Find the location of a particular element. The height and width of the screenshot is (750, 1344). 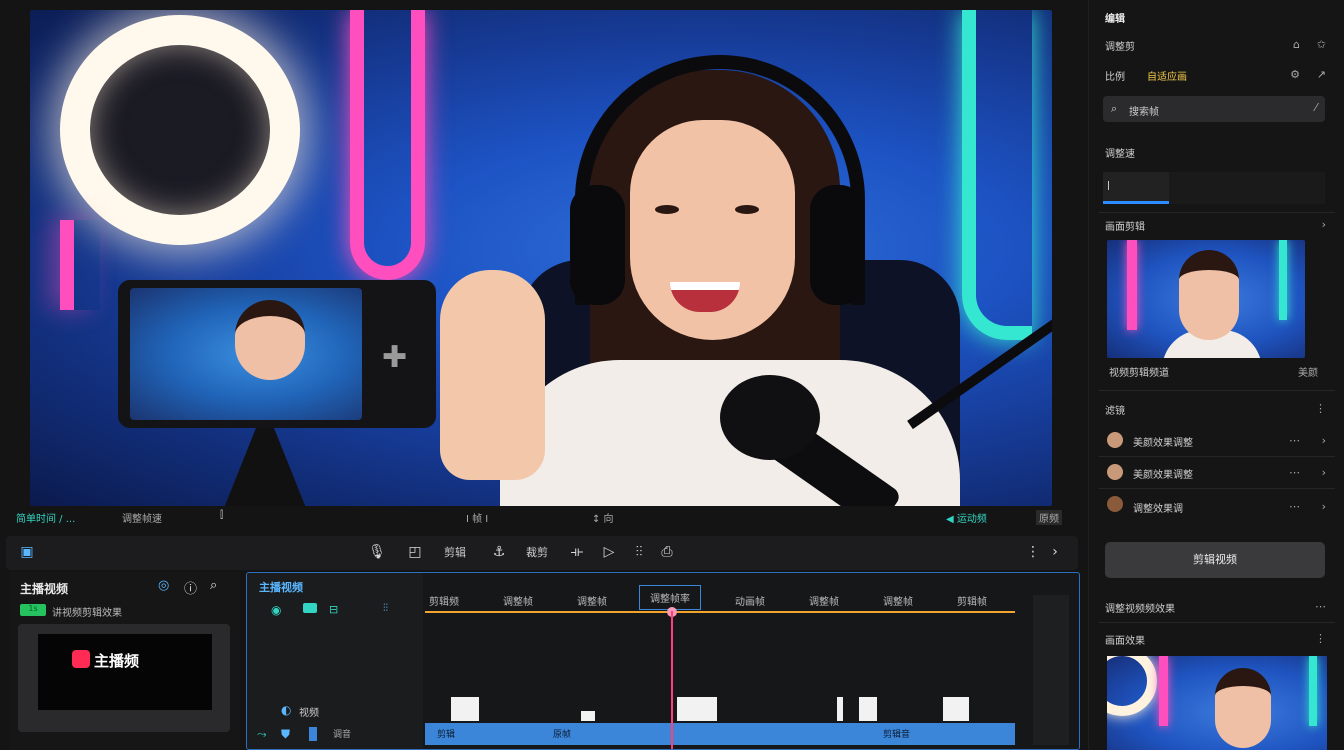

search-input: ⌕ 搜索帧 ⁄ is located at coordinates (1214, 109).